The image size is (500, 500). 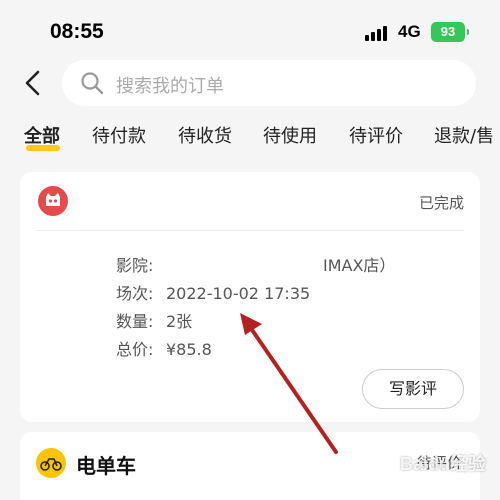 I want to click on battery-icon: 93, so click(x=450, y=32).